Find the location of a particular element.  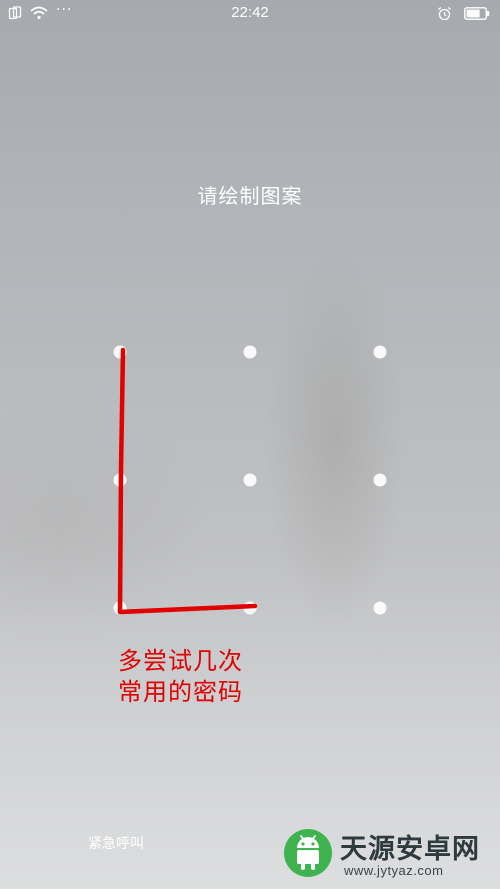

annotation-text: 多尝试几次 常用的密码 is located at coordinates (180, 677).